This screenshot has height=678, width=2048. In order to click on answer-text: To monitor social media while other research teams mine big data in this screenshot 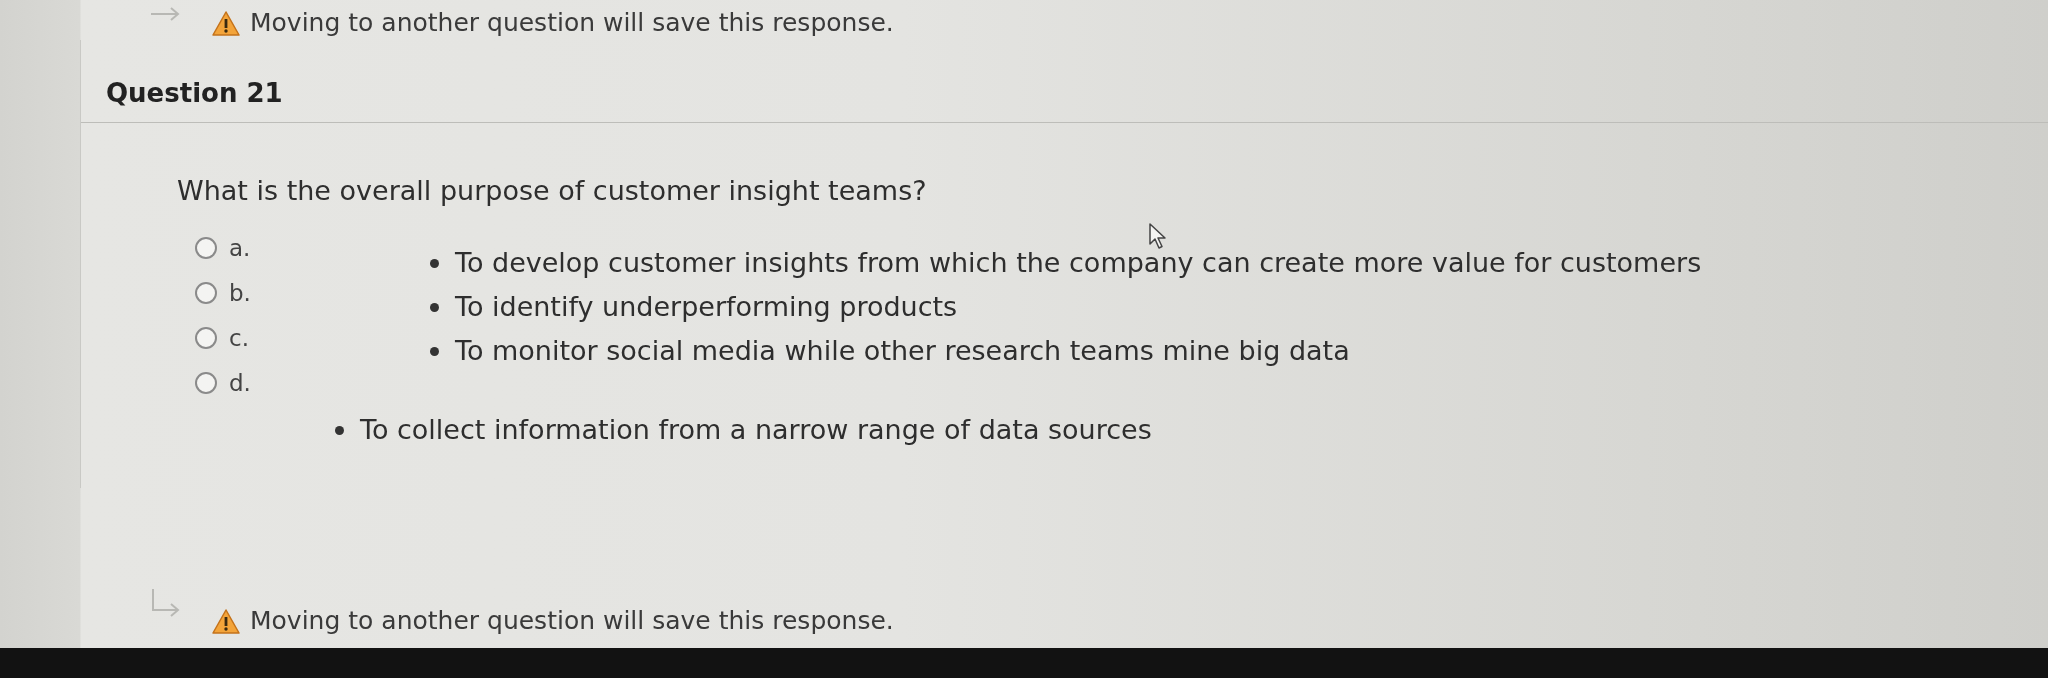, I will do `click(902, 351)`.